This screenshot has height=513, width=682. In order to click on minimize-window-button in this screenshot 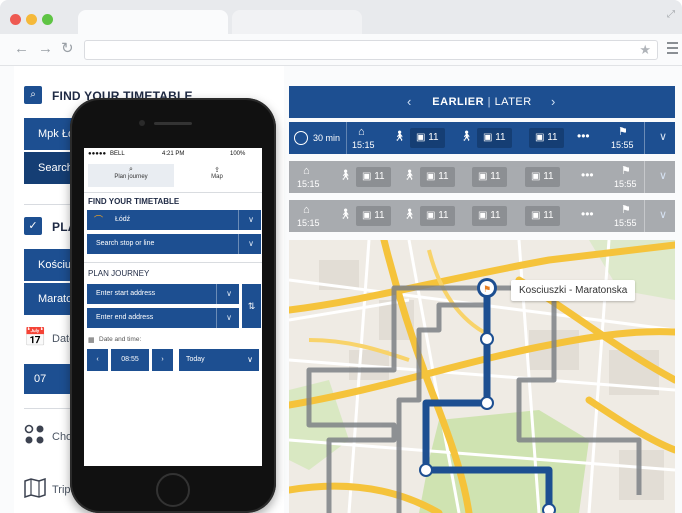, I will do `click(31, 19)`.